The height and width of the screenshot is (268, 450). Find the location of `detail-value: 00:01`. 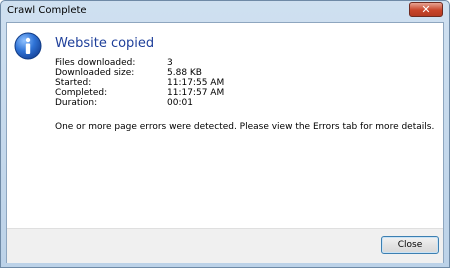

detail-value: 00:01 is located at coordinates (180, 103).